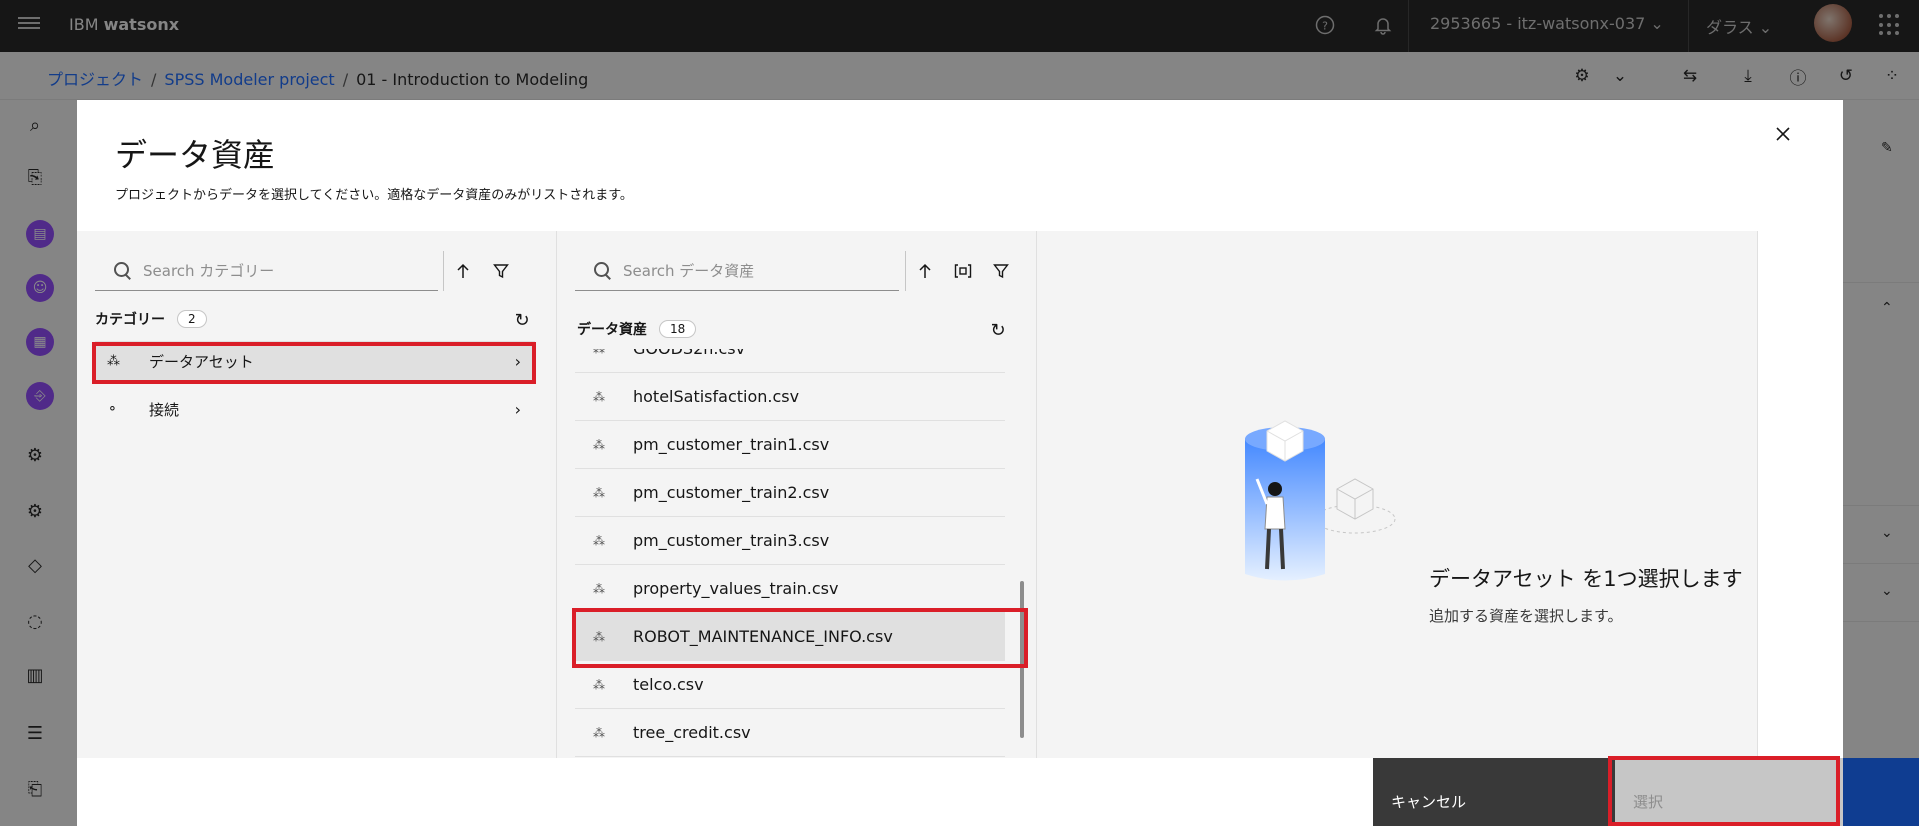 This screenshot has height=826, width=1919. I want to click on list-item: ⁂ pm_customer_train2.csv, so click(790, 493).